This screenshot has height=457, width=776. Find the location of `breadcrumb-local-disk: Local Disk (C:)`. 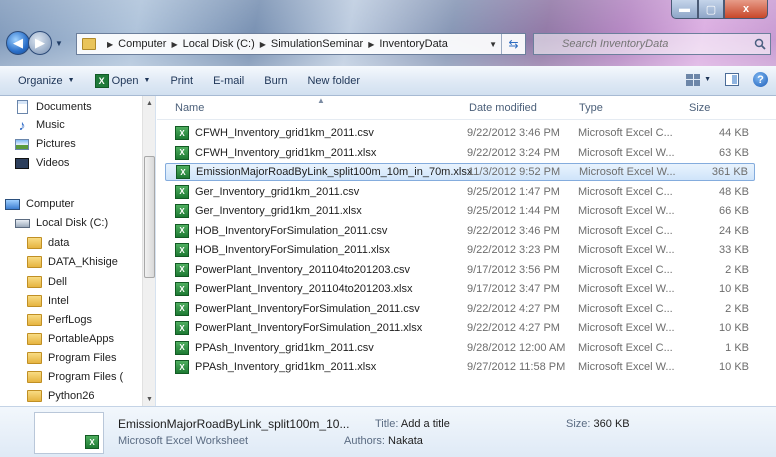

breadcrumb-local-disk: Local Disk (C:) is located at coordinates (219, 44).